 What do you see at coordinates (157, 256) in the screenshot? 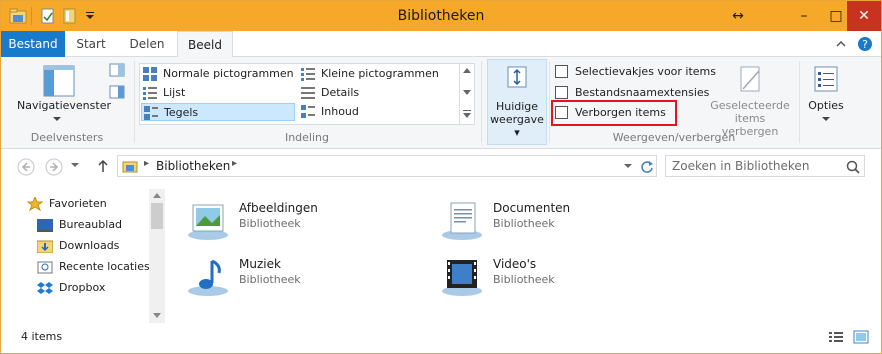
I see `nav-scrollbar` at bounding box center [157, 256].